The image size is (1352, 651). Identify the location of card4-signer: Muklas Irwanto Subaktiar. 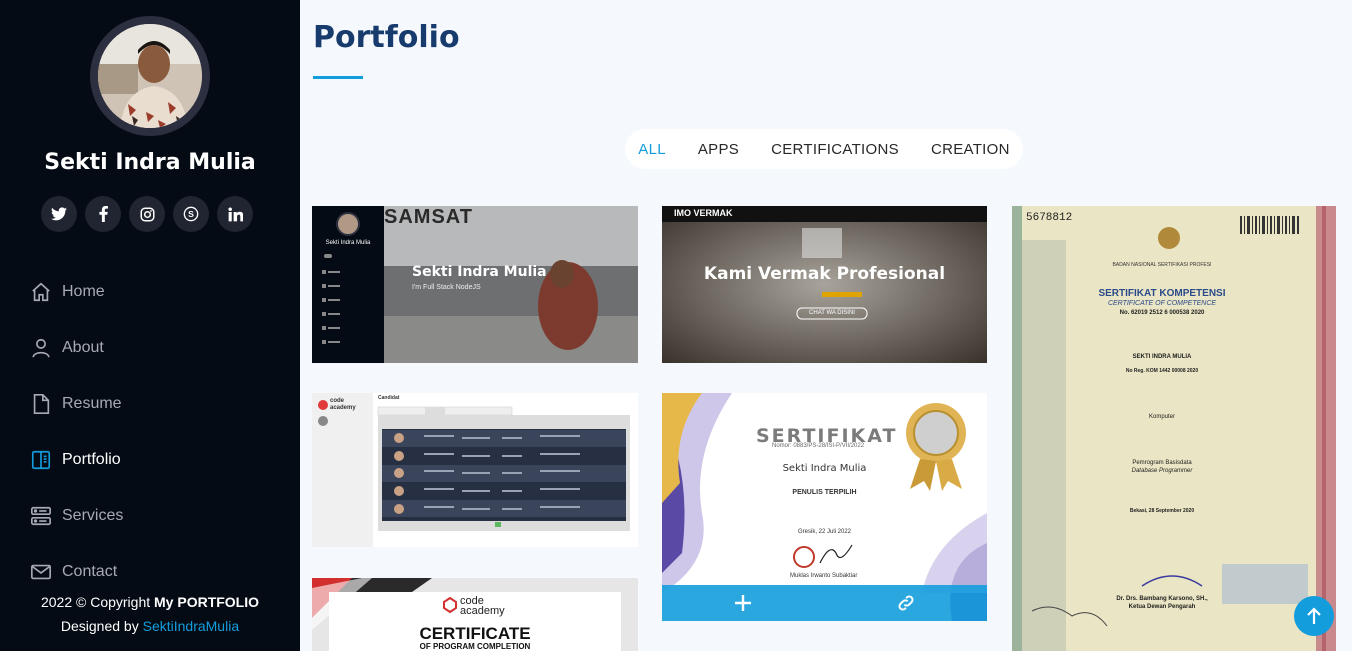
(824, 576).